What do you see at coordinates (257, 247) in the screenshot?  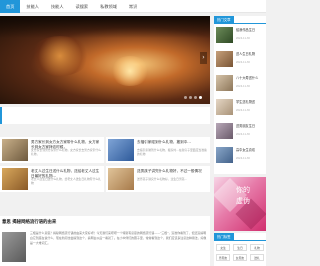 I see `tag-item: 礼物` at bounding box center [257, 247].